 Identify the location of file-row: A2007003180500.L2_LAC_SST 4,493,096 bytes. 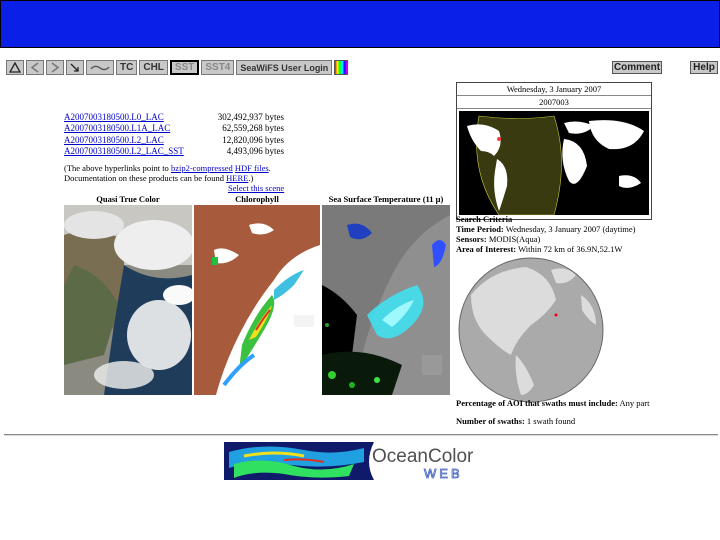
(174, 151).